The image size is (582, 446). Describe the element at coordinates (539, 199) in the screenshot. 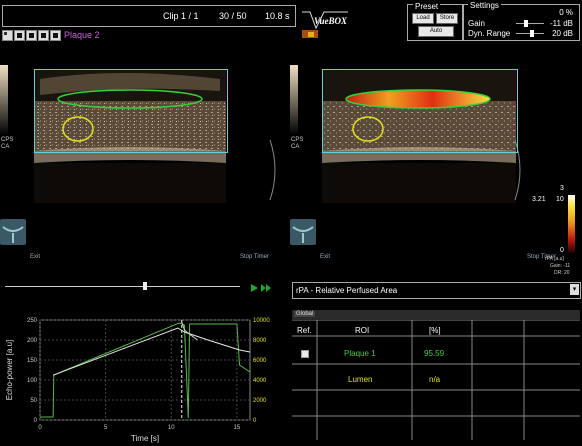

I see `colorbar-value: 3.21` at that location.